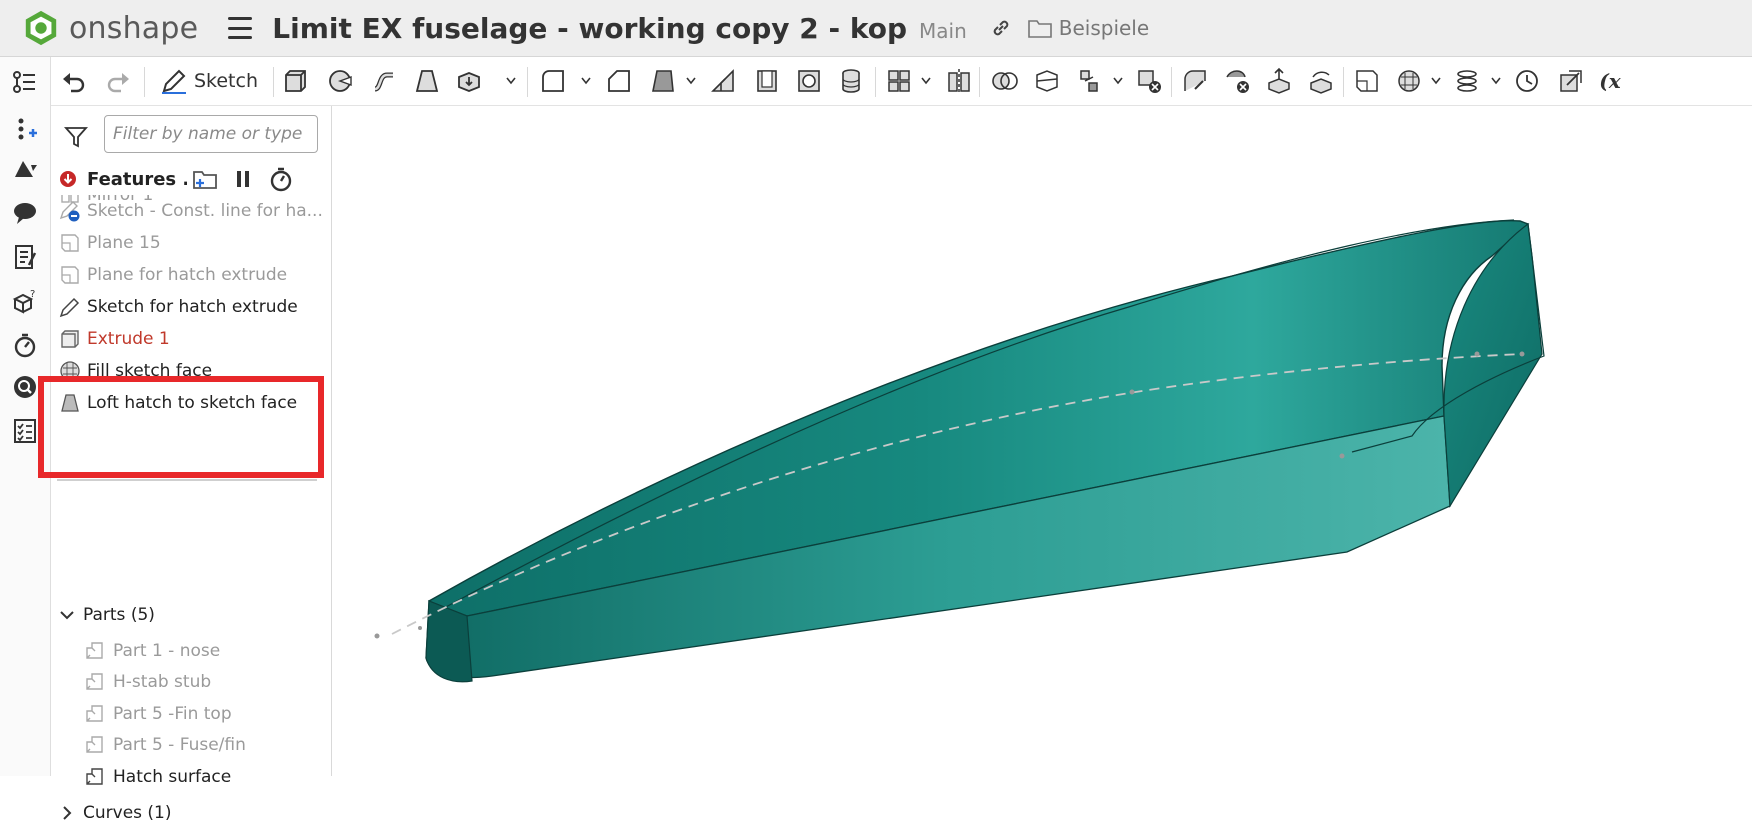 The height and width of the screenshot is (828, 1752). I want to click on feature-item-plane-15: Plane 15, so click(190, 243).